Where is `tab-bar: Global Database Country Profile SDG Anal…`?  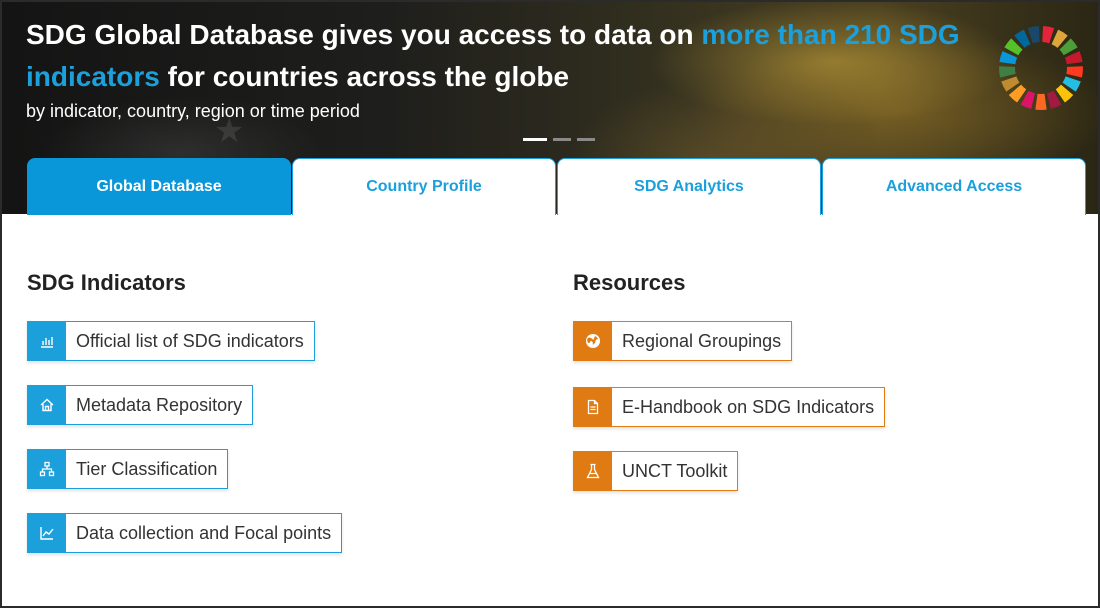 tab-bar: Global Database Country Profile SDG Anal… is located at coordinates (557, 186).